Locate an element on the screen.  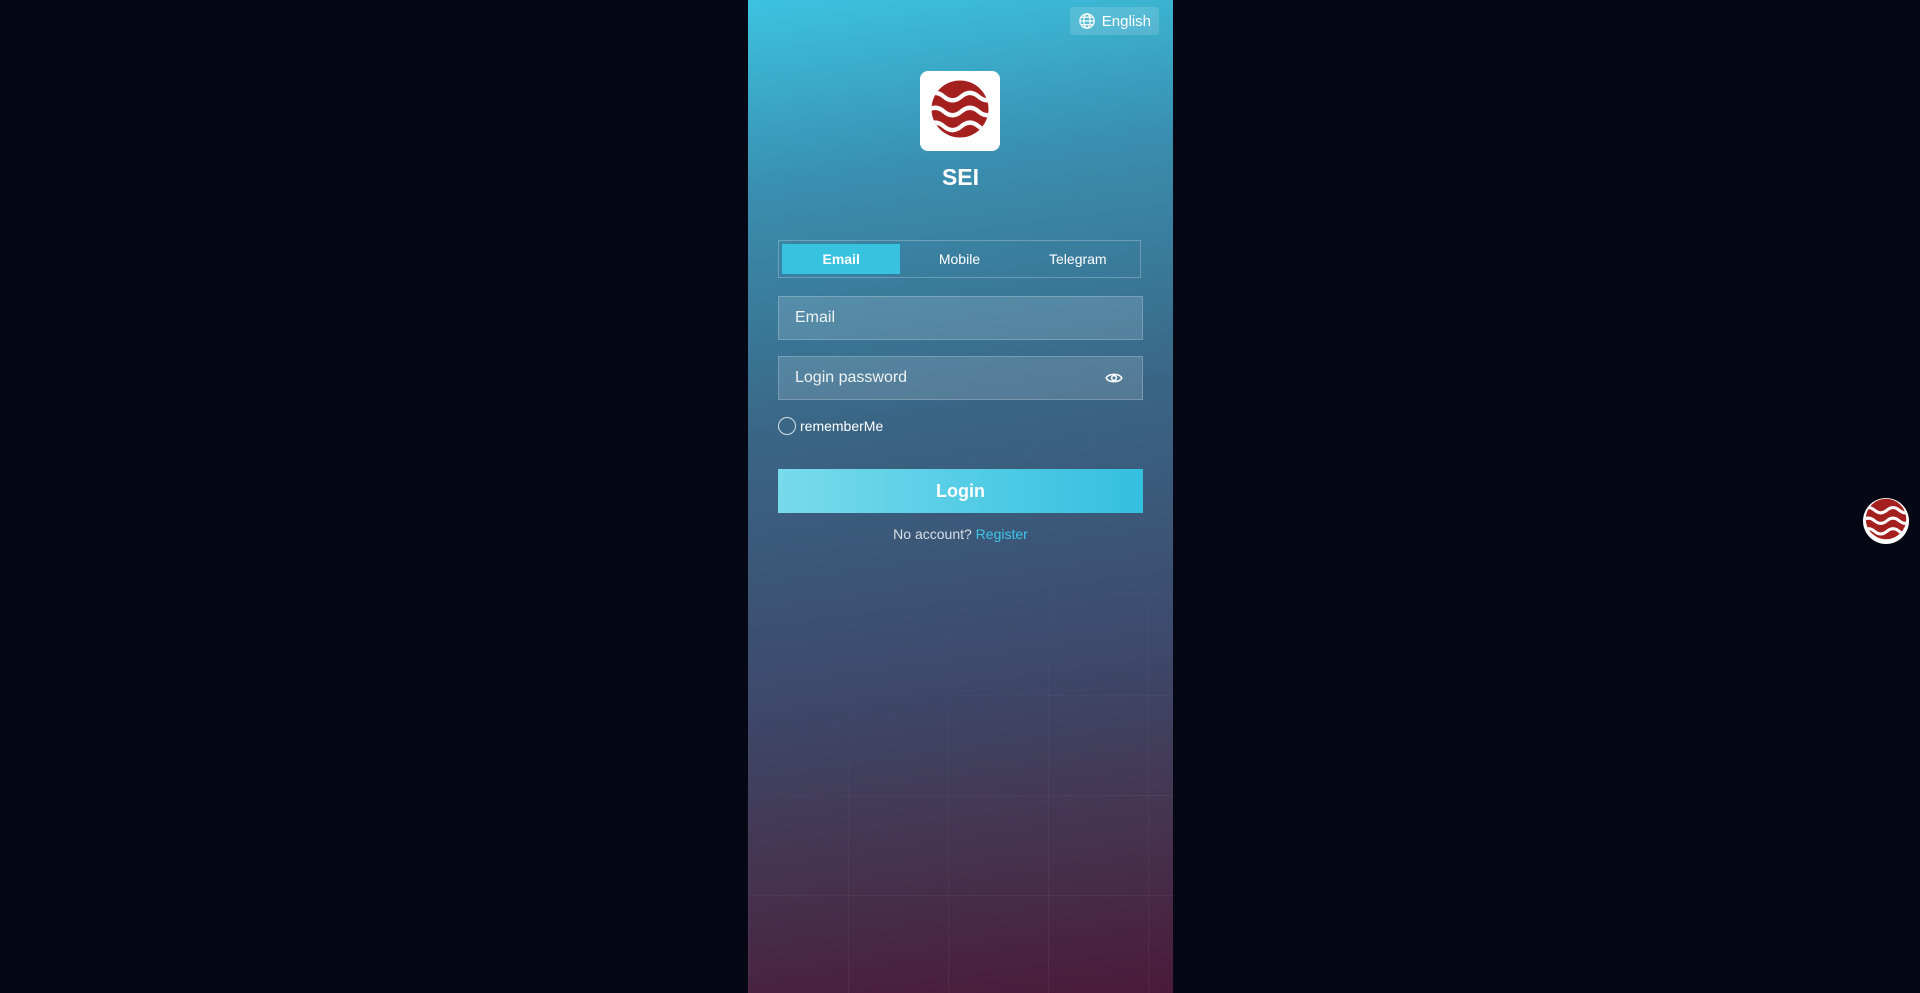
brand-logo is located at coordinates (960, 111).